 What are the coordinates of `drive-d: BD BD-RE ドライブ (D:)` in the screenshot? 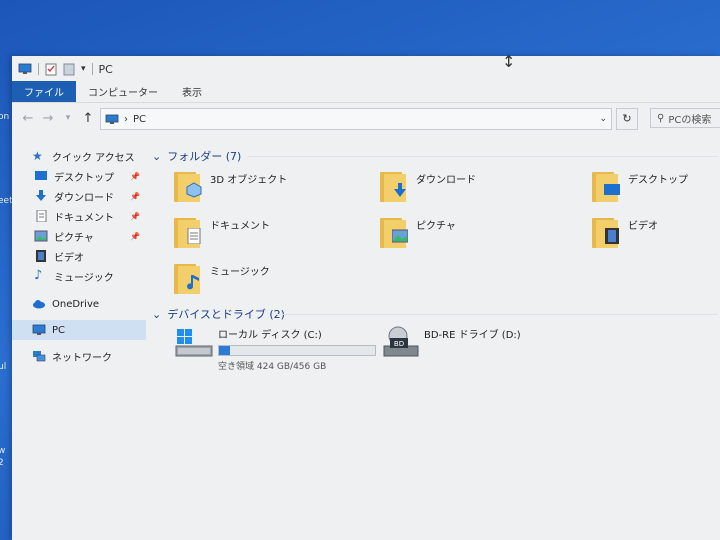 It's located at (450, 343).